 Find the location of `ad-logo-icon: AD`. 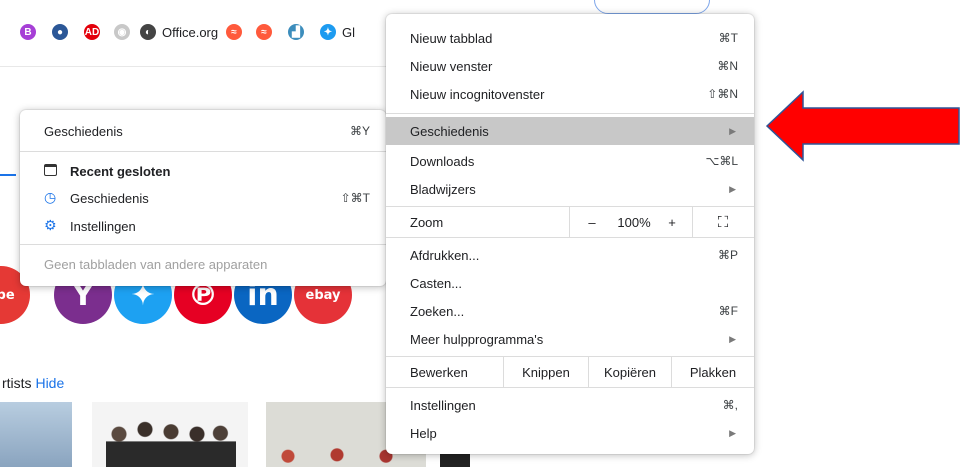

ad-logo-icon: AD is located at coordinates (92, 32).